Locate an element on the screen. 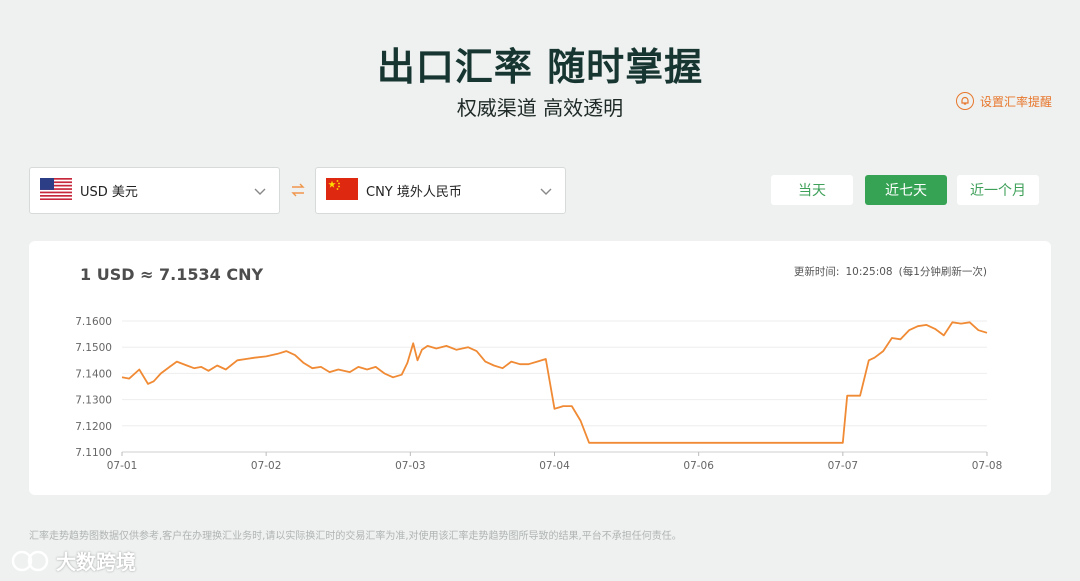 The width and height of the screenshot is (1080, 581). to-currency-label: CNY 境外人民币 is located at coordinates (414, 192).